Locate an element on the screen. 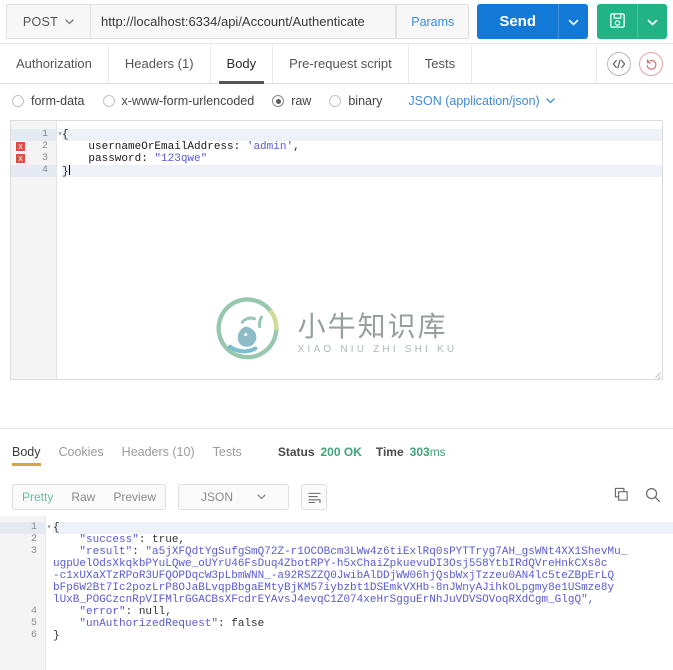 The image size is (673, 670). floppy-save-icon is located at coordinates (617, 22).